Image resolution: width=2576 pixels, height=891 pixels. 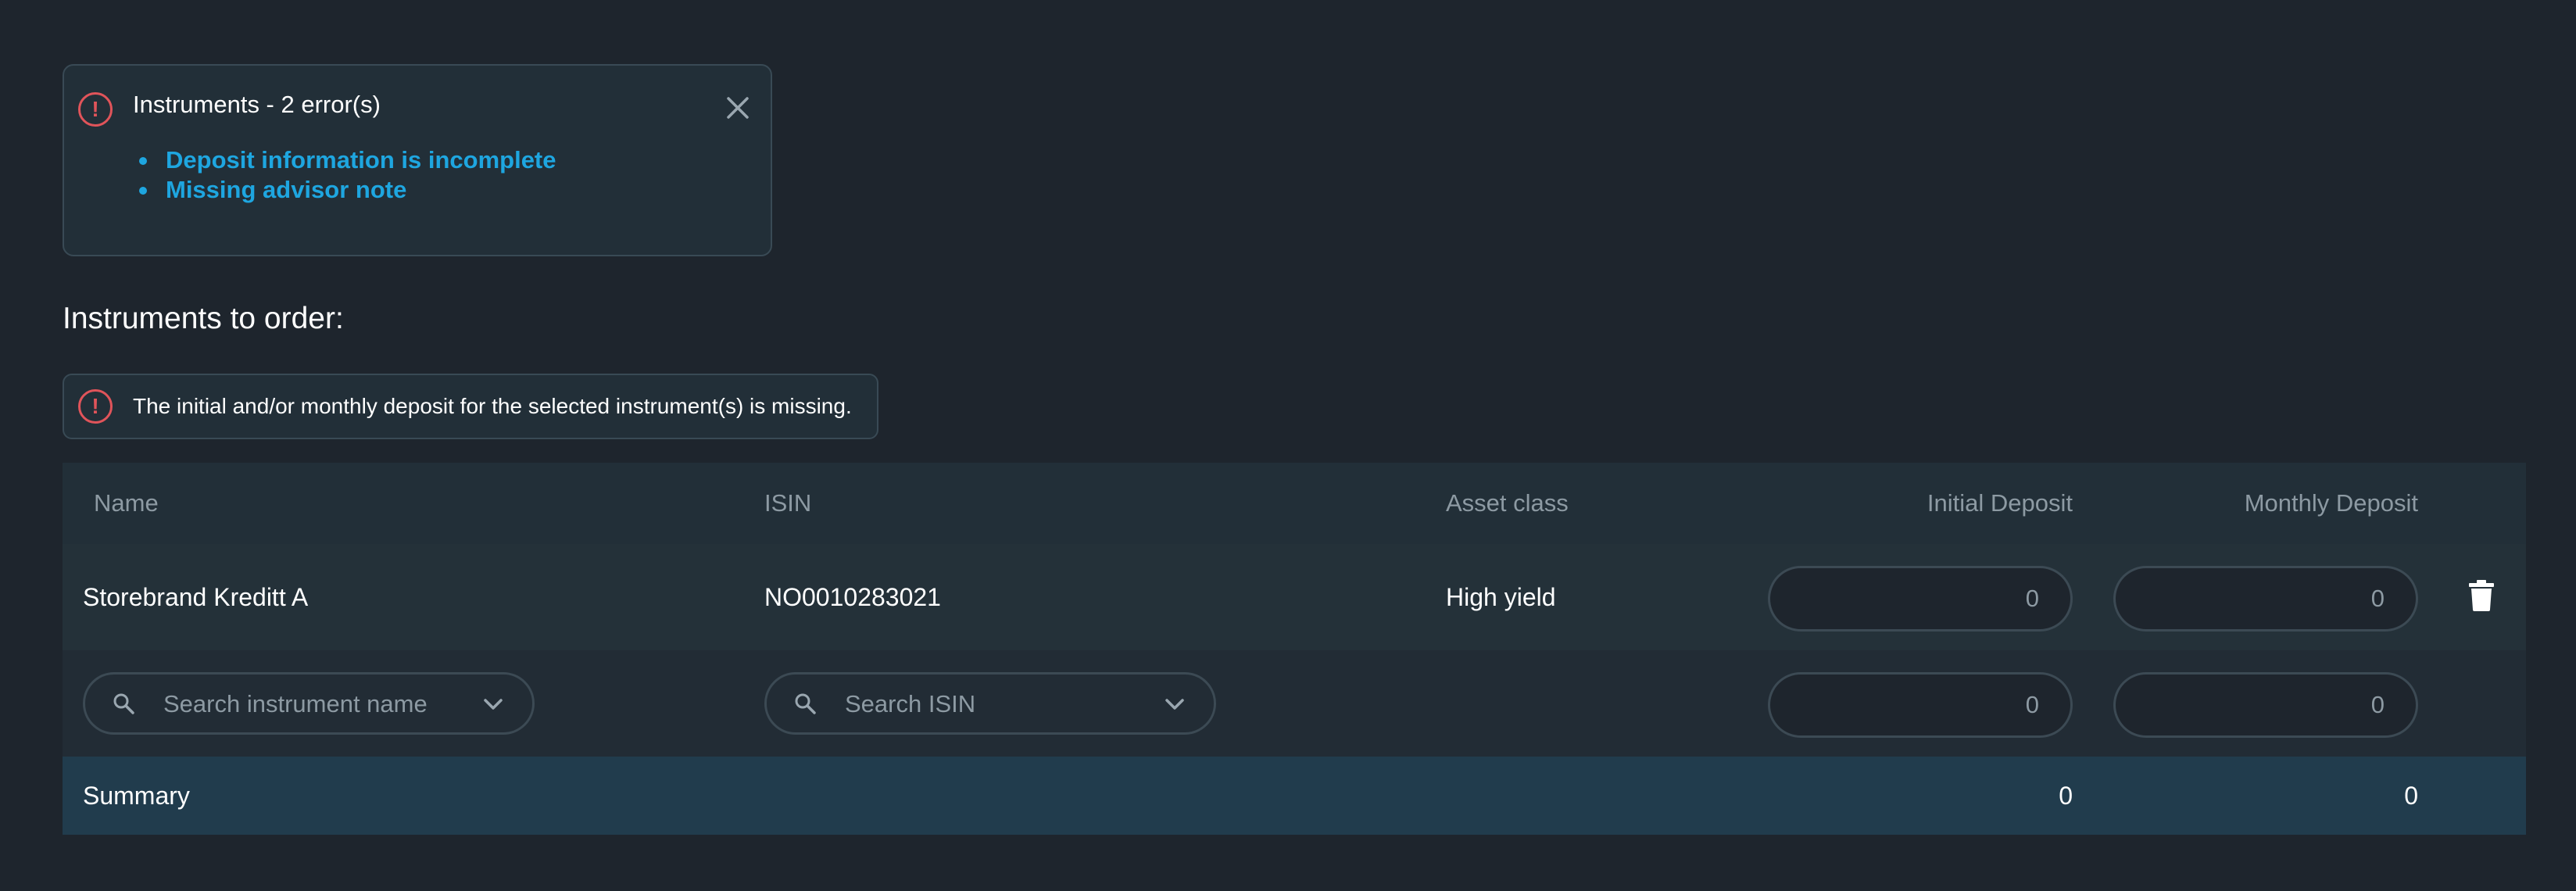 I want to click on error-item: Missing advisor note, so click(x=329, y=190).